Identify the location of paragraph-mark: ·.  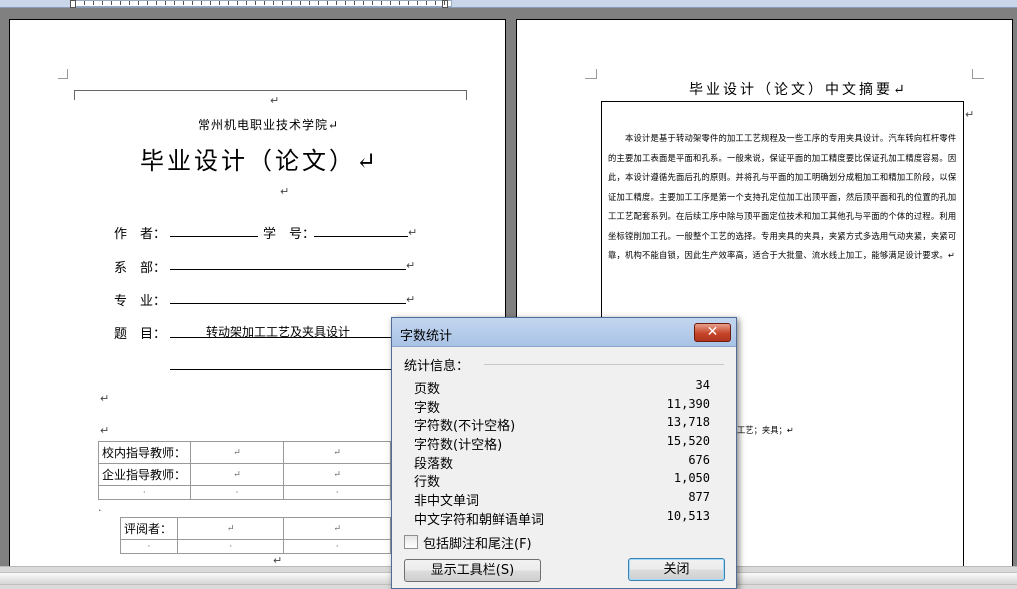
(100, 510).